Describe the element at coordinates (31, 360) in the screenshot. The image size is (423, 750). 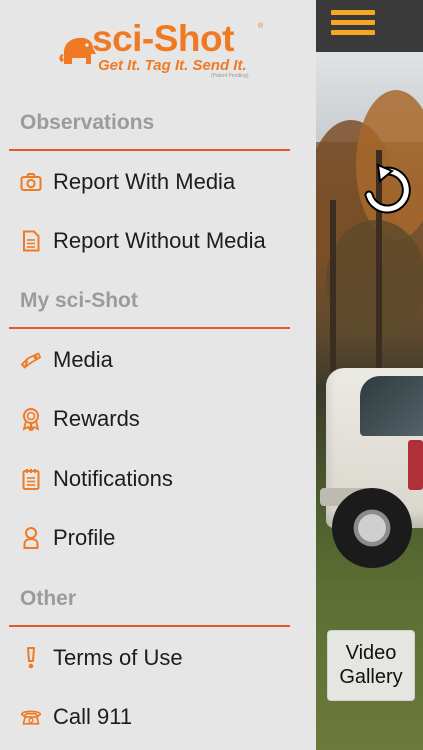
I see `media-icon` at that location.